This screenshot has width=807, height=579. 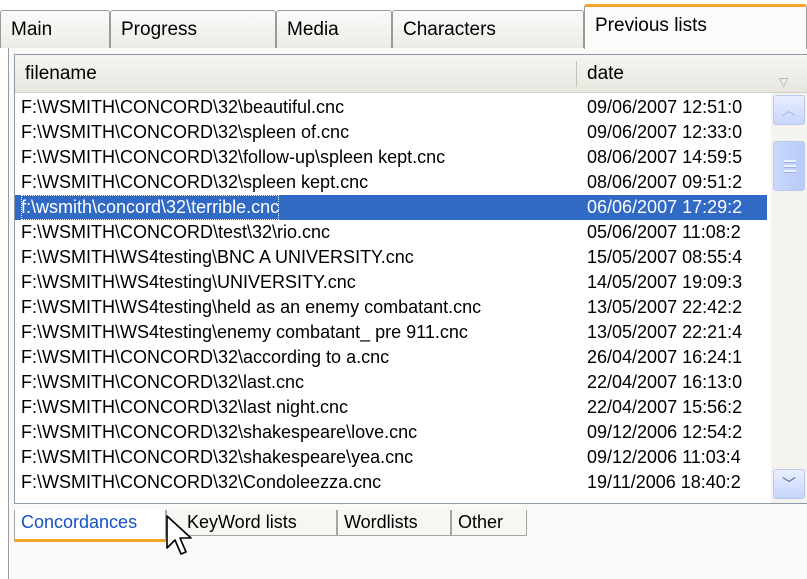 I want to click on column-divider, so click(x=576, y=74).